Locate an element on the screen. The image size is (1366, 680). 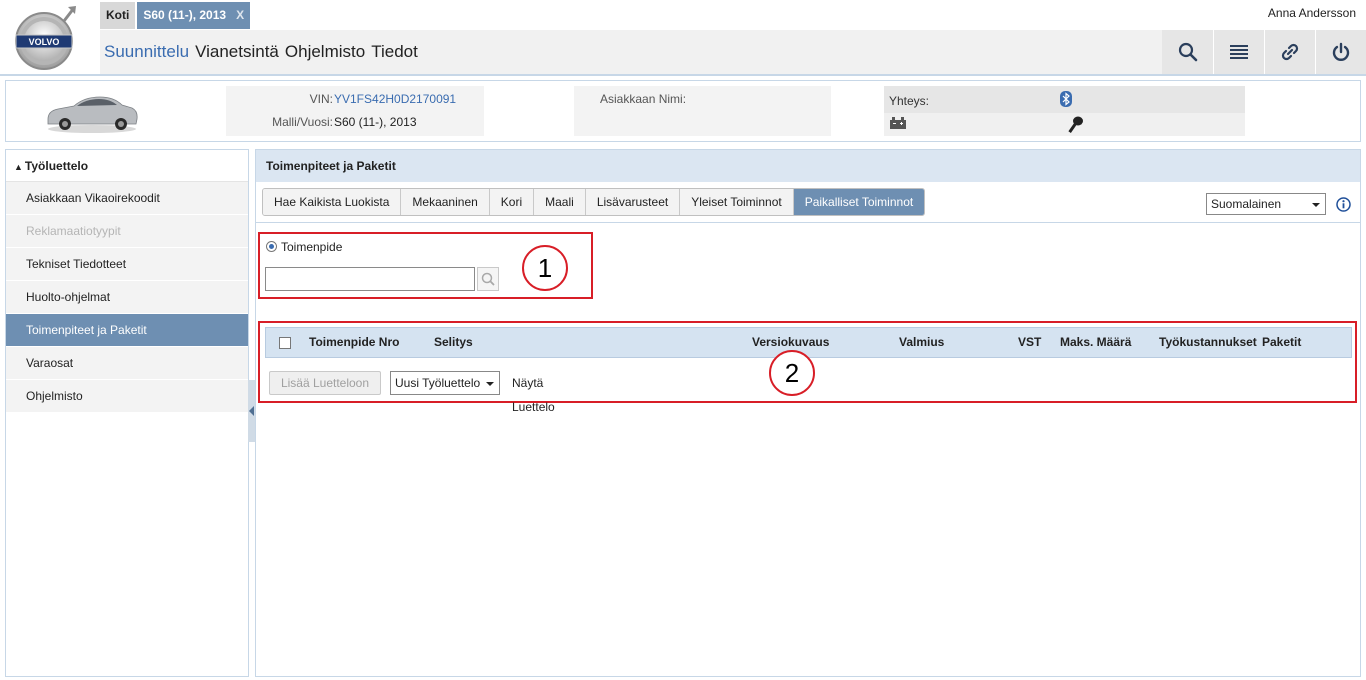
logo-brand-text: VOLVO is located at coordinates (44, 42).